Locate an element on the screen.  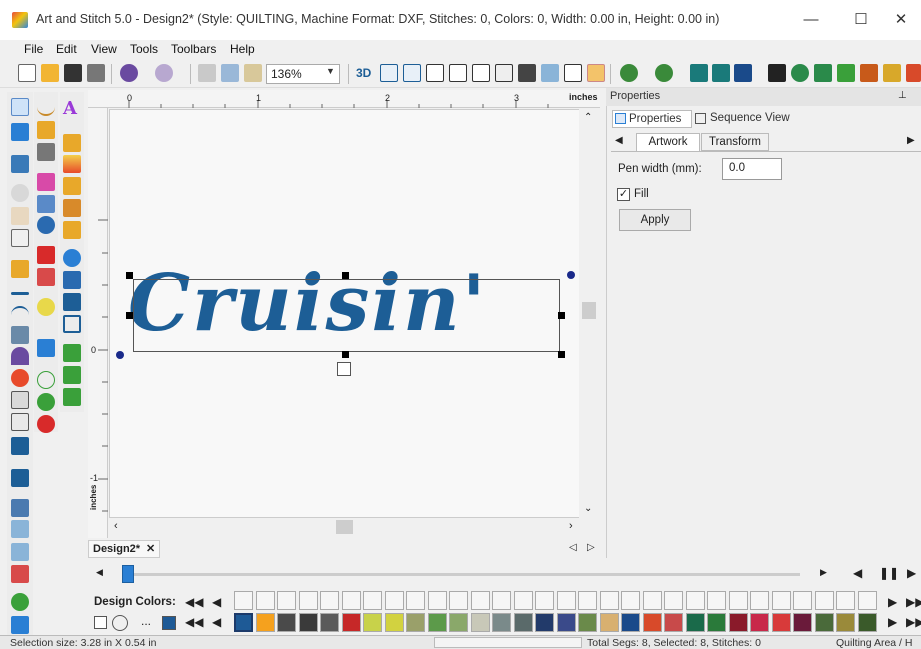
arc-icon is located at coordinates (20, 315).